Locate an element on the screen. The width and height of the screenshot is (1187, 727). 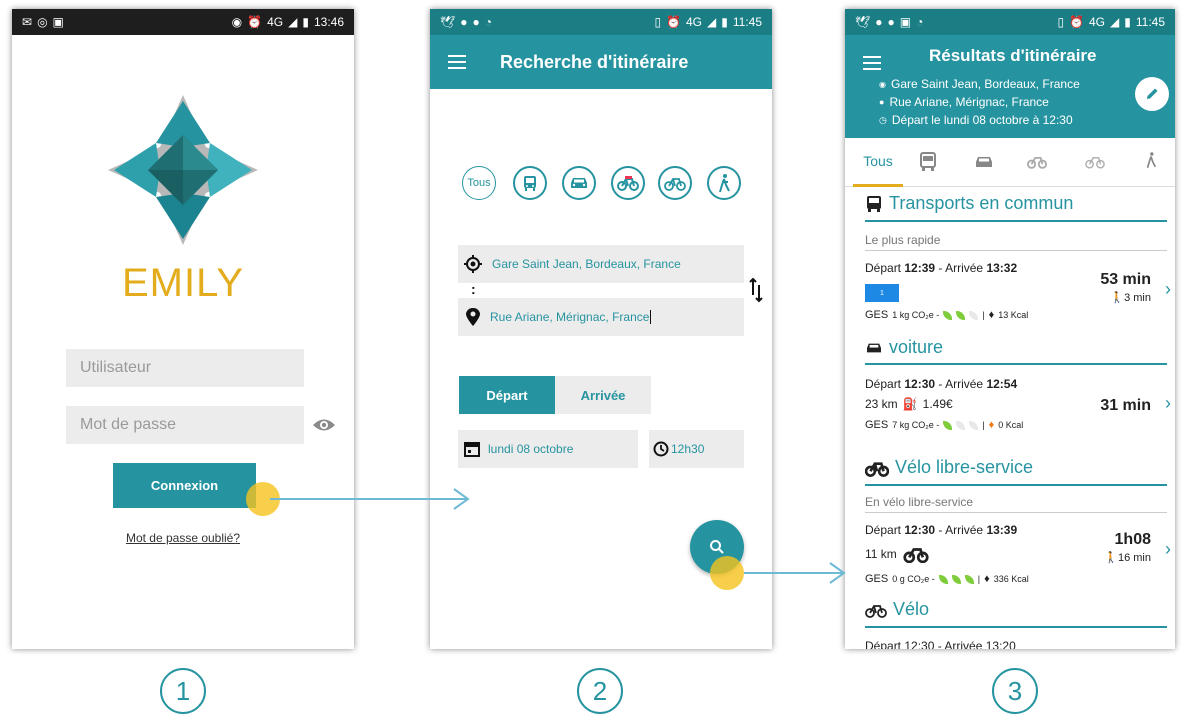
step-number: 3 is located at coordinates (1015, 690).